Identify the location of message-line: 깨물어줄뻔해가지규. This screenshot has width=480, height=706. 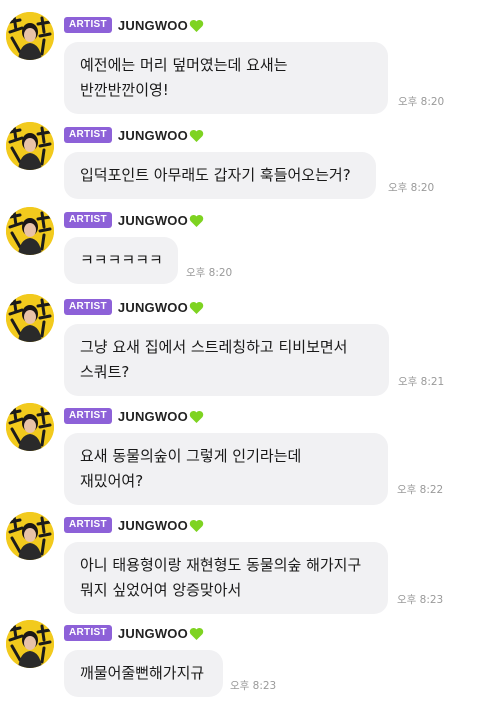
(142, 673).